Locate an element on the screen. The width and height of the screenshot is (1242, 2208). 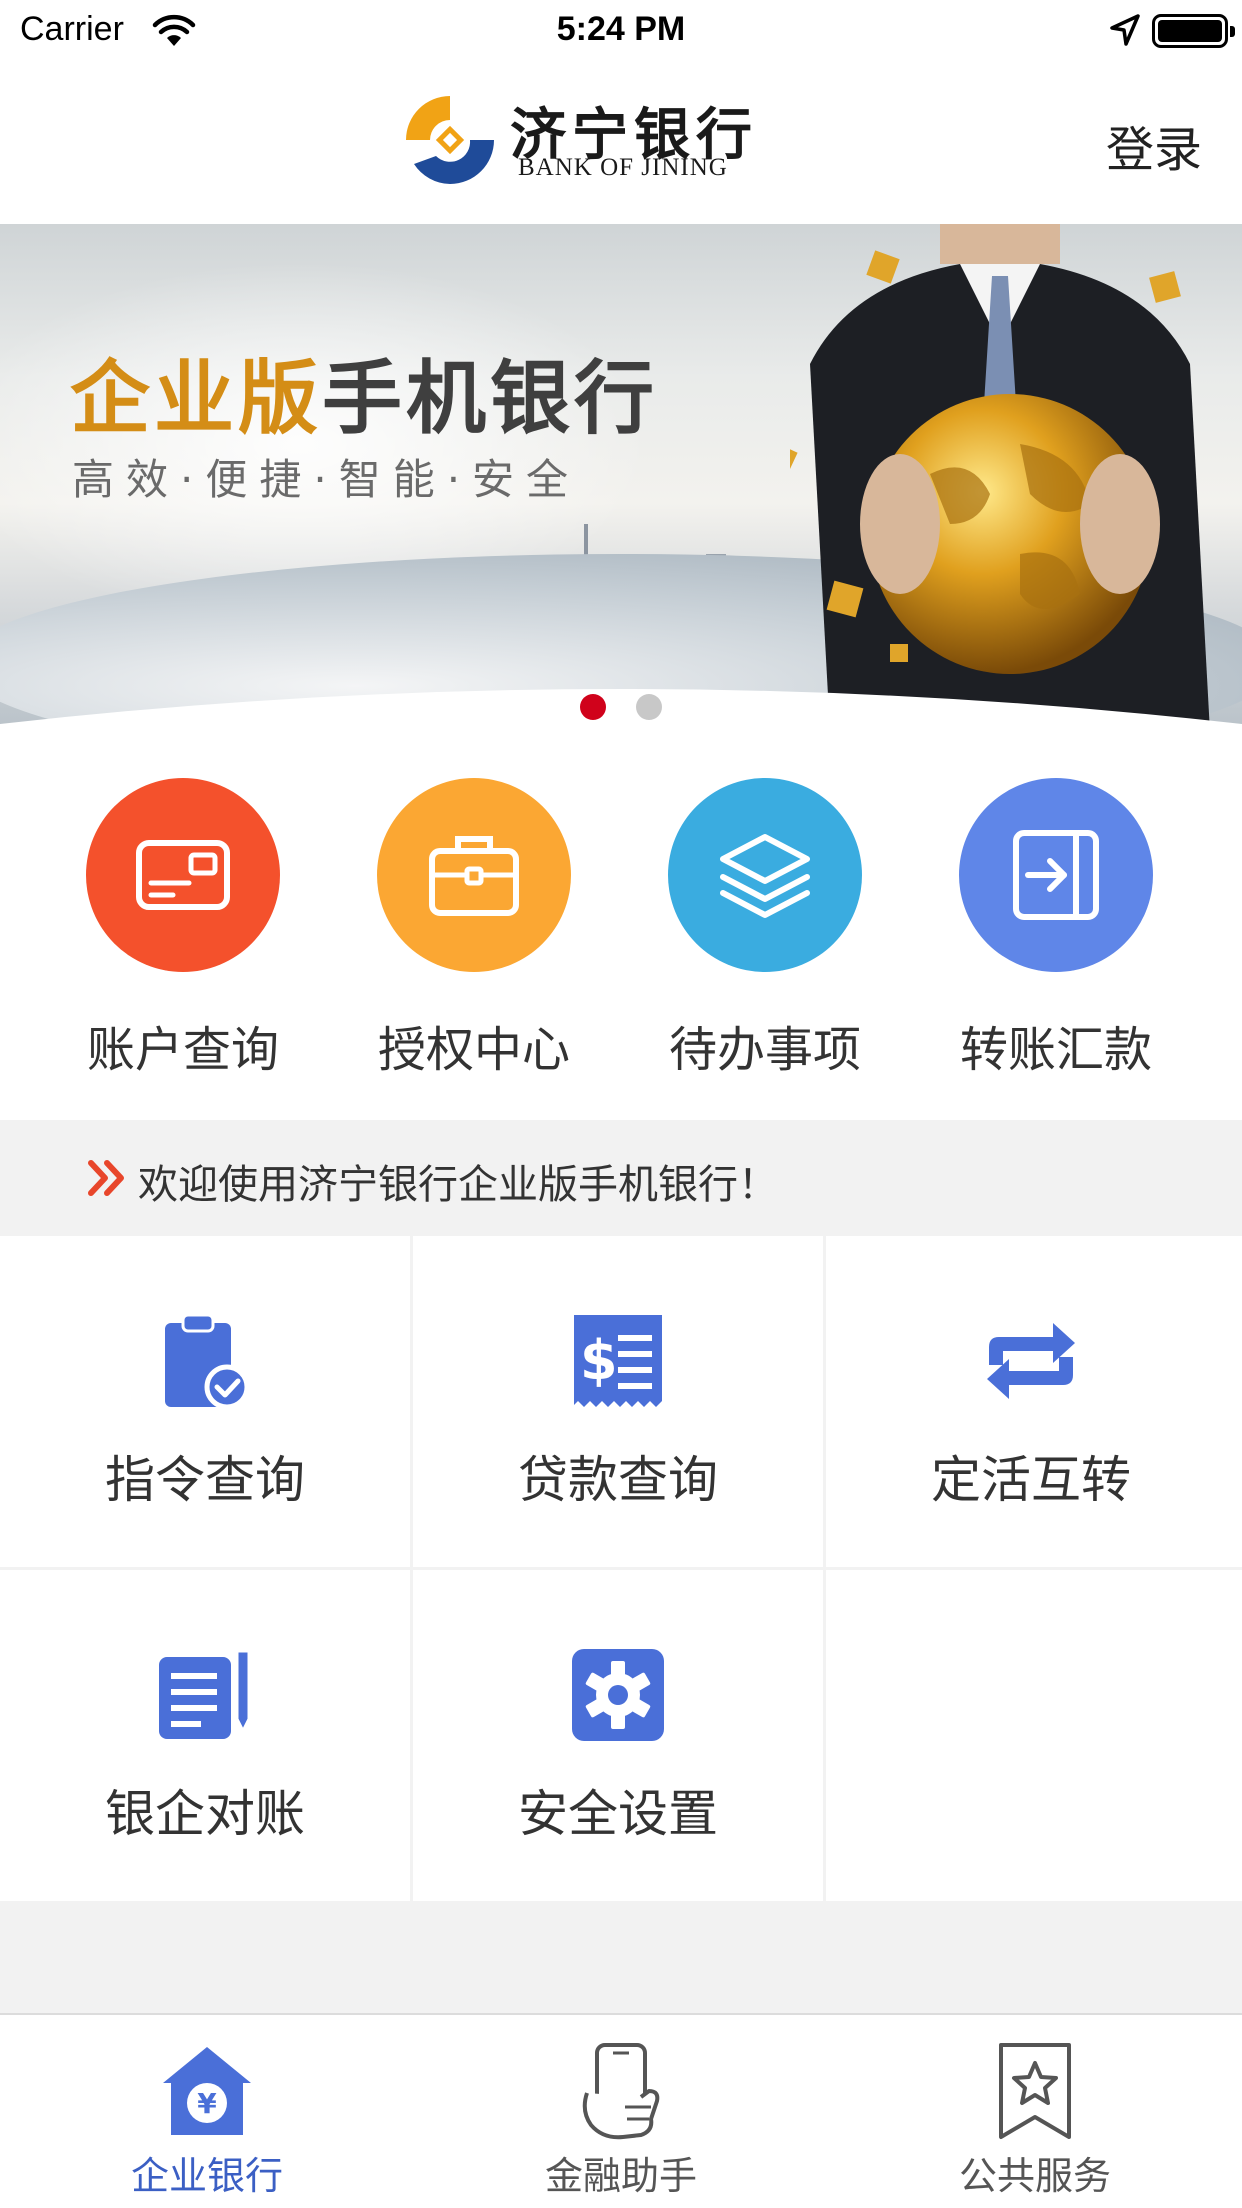
function-loan-query: $ 贷款查询 is located at coordinates (618, 1401).